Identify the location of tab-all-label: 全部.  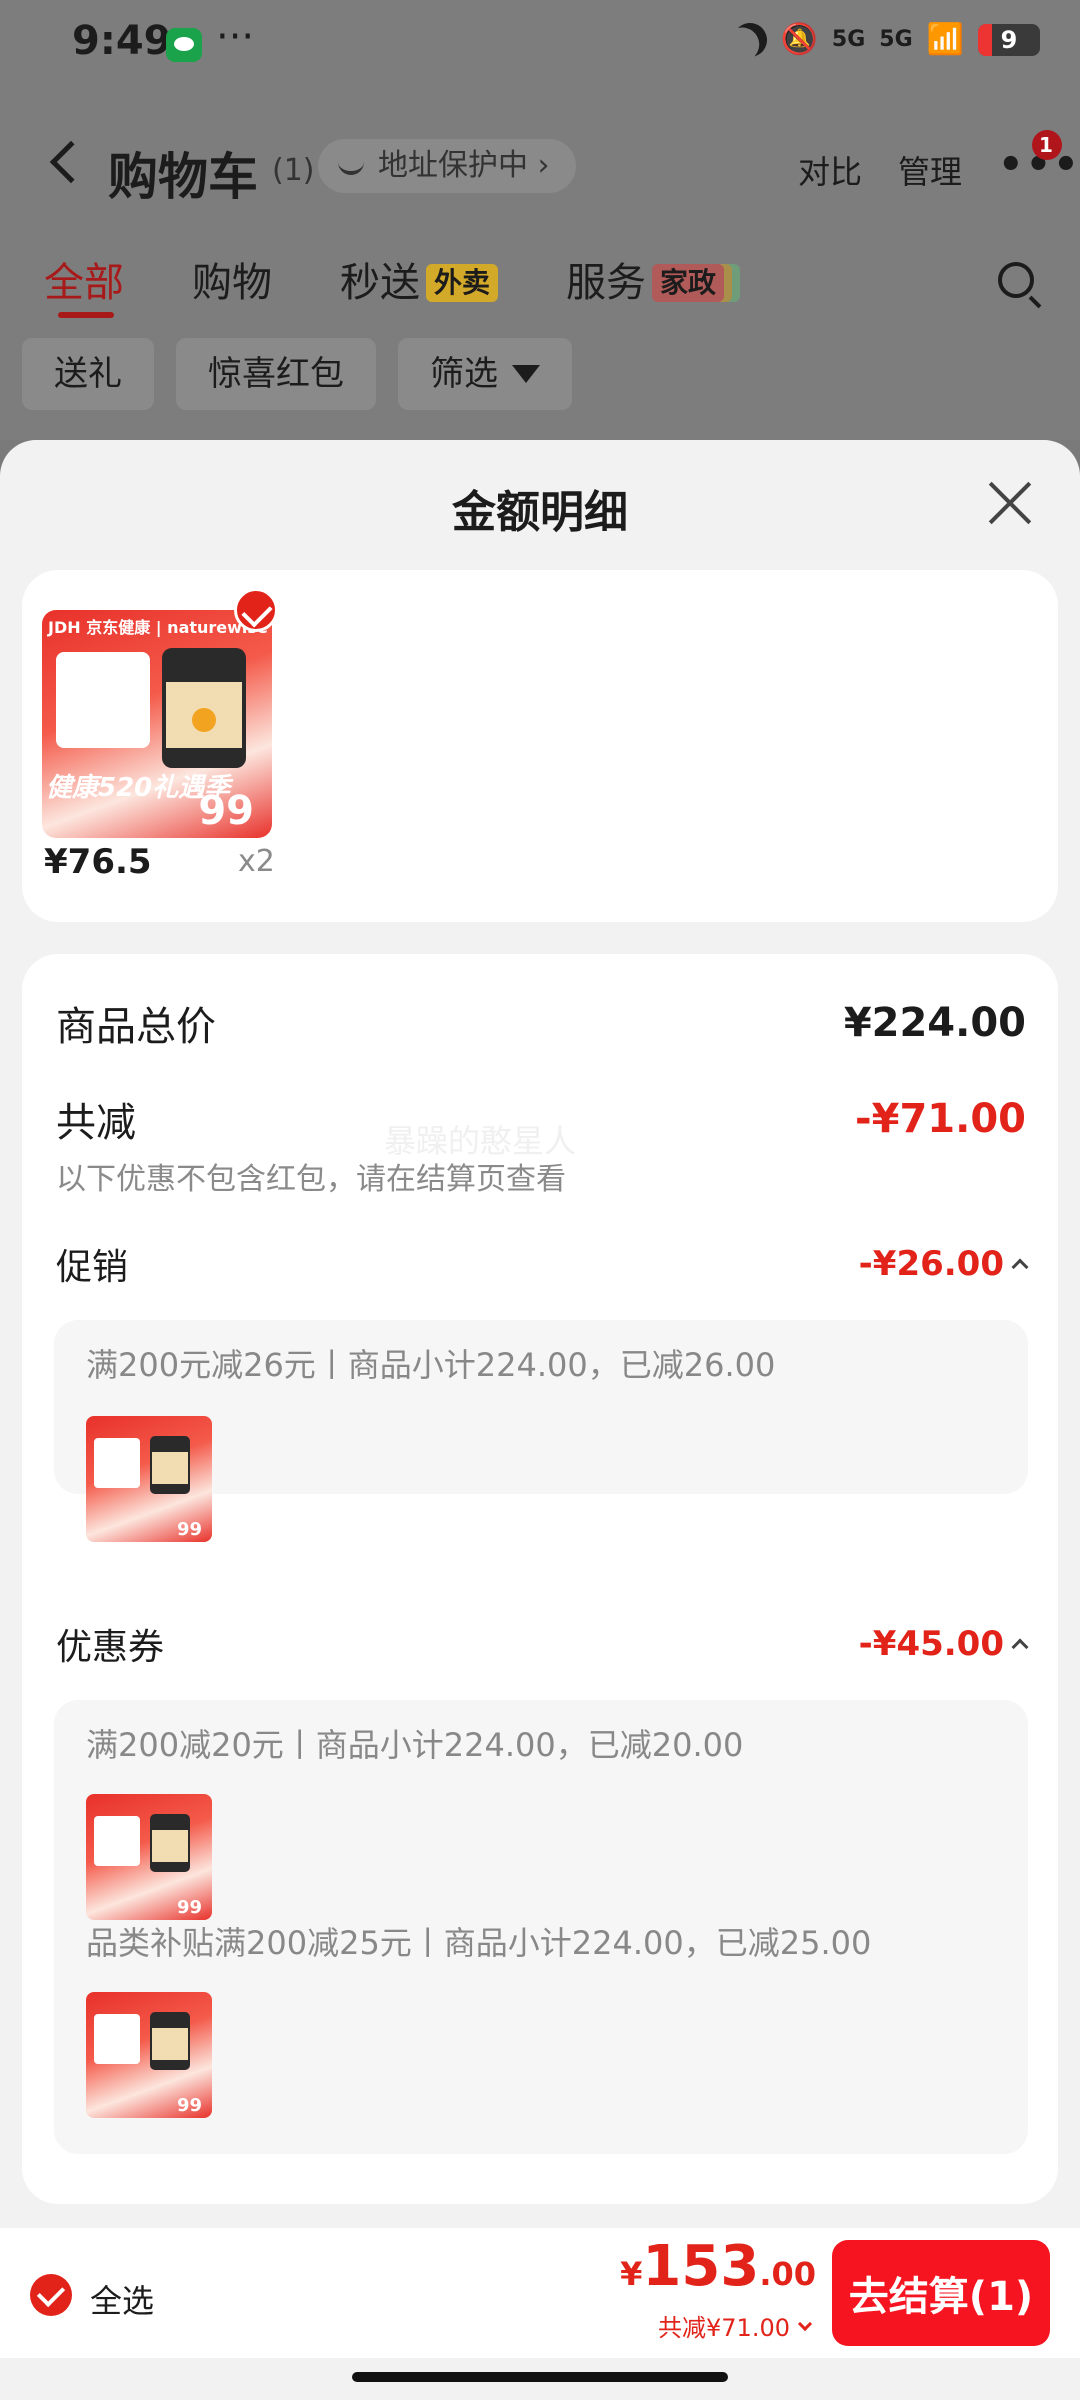
(84, 283).